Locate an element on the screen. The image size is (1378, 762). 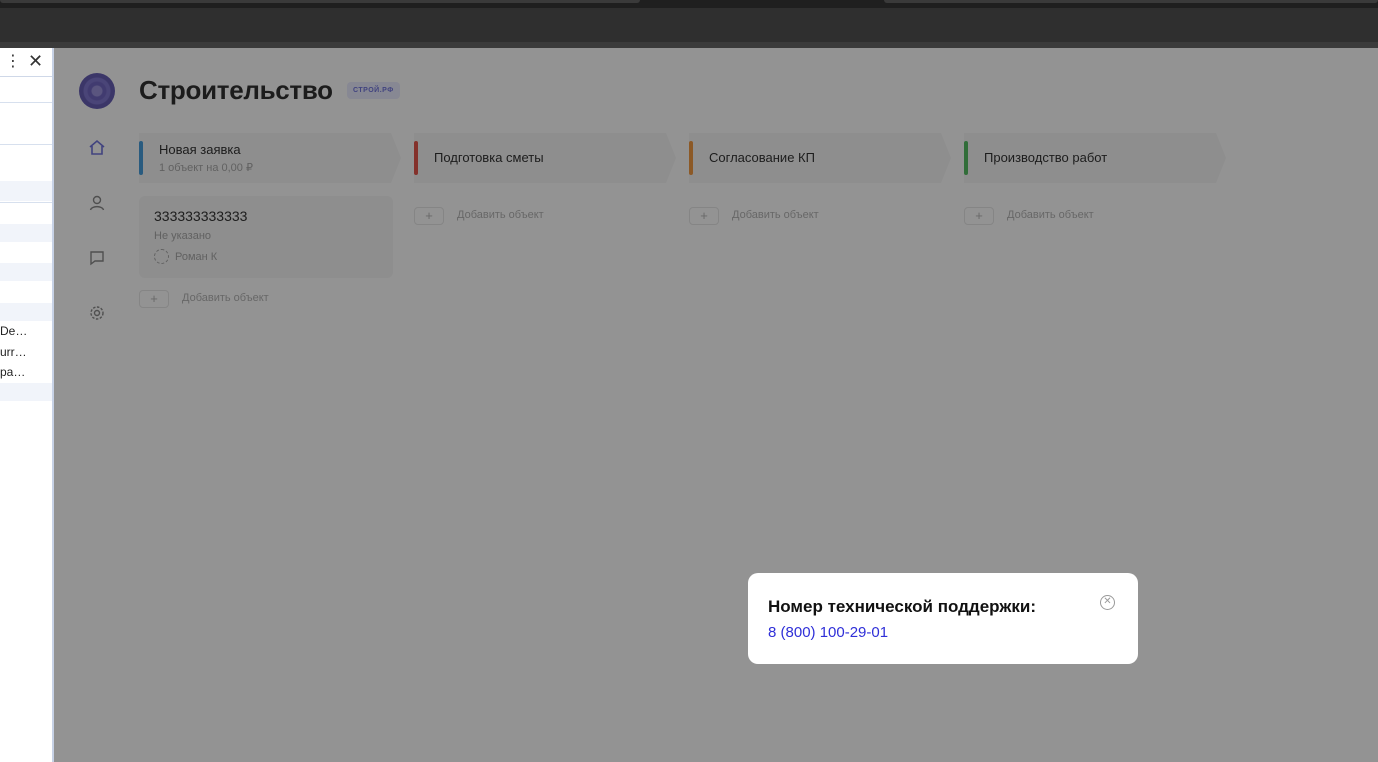
support-phone-link: 8 (800) 100-29-01 is located at coordinates (828, 632).